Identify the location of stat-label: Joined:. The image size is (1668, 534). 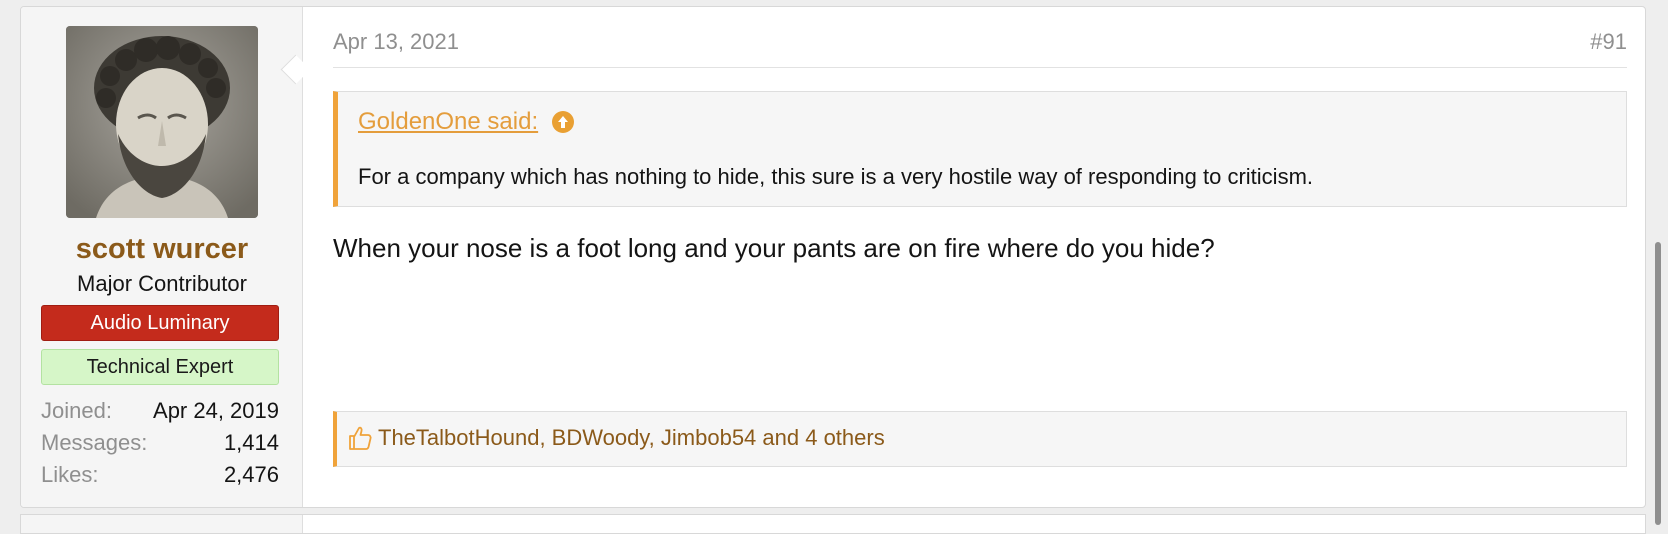
(76, 410).